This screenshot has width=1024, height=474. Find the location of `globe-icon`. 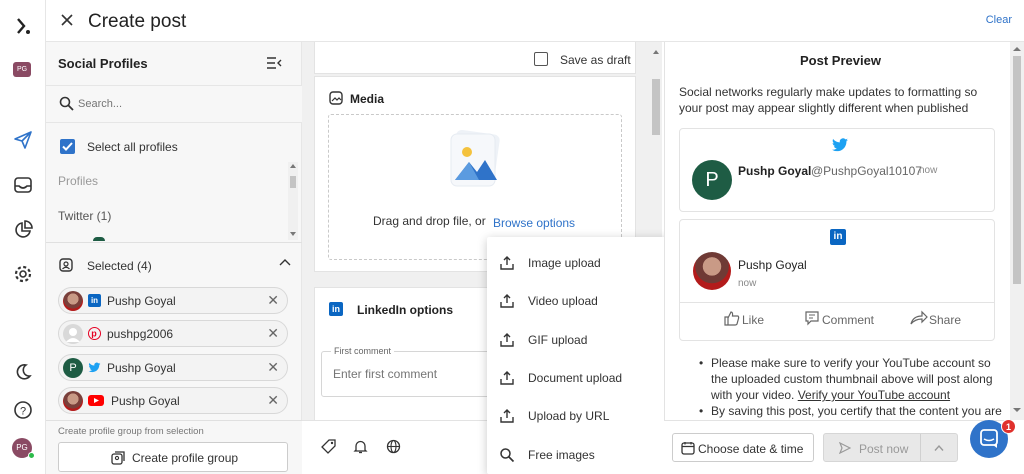

globe-icon is located at coordinates (393, 446).